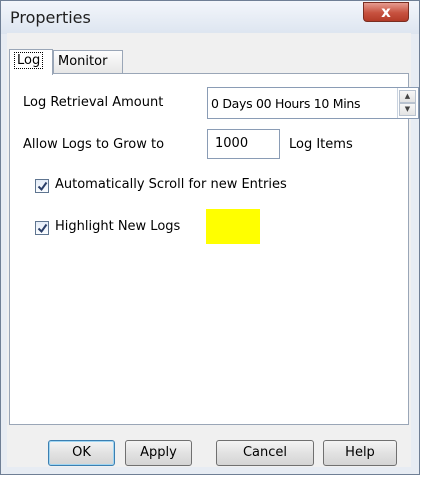  I want to click on spin-down-icon: ▼, so click(407, 109).